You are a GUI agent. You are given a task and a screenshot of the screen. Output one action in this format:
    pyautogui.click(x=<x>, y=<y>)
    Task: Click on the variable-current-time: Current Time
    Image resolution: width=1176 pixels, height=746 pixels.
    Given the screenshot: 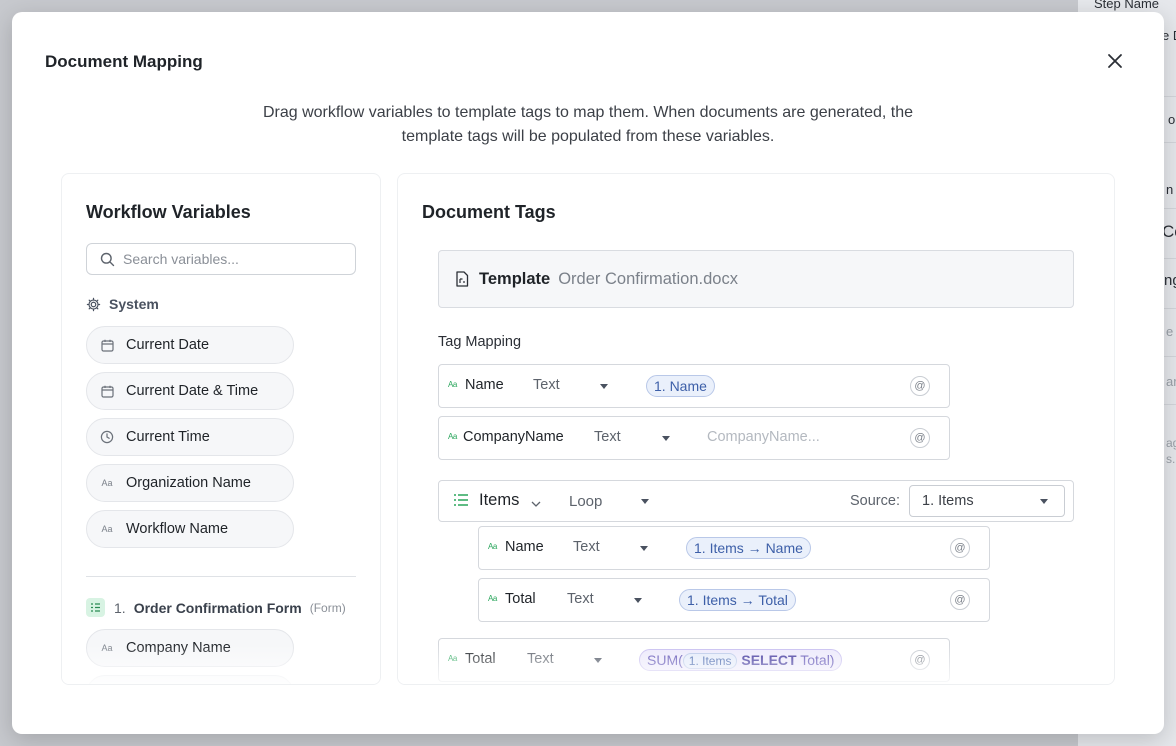 What is the action you would take?
    pyautogui.click(x=190, y=437)
    